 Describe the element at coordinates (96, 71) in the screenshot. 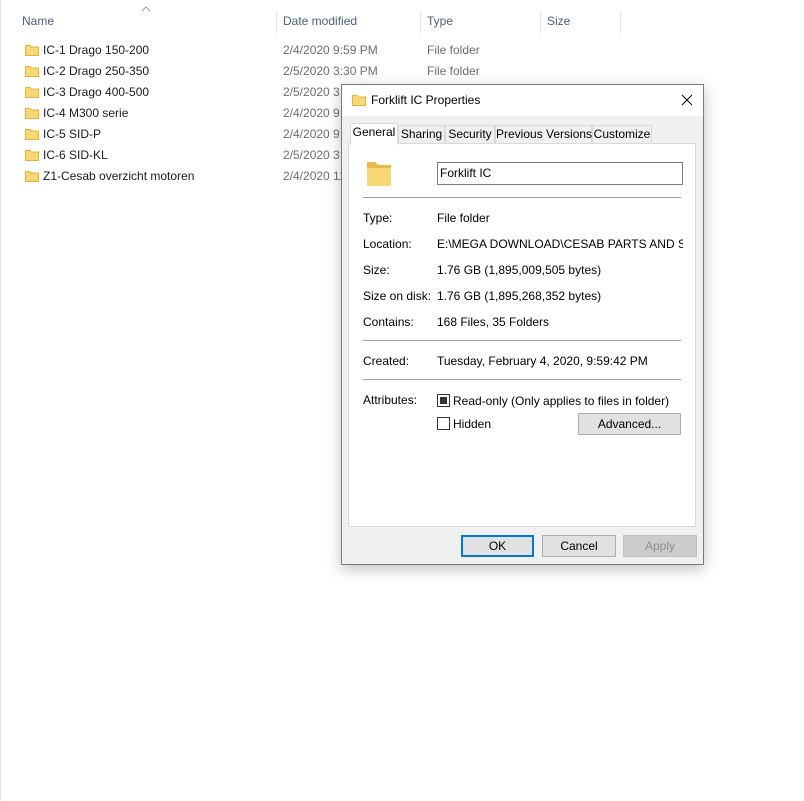

I see `folder-name: IC-2 Drago 250-350` at that location.